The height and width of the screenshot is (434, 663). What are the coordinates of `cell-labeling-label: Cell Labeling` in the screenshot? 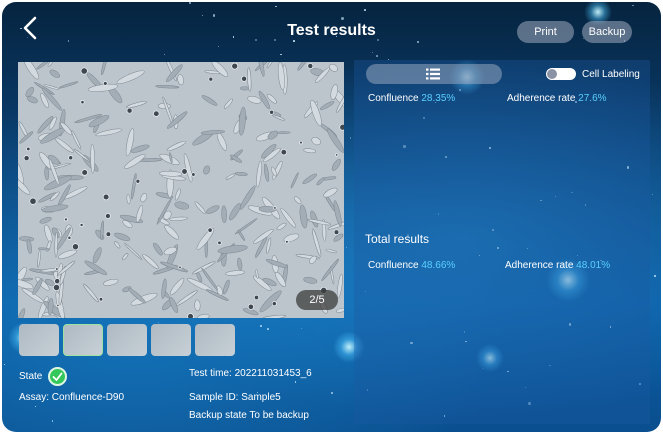 It's located at (611, 74).